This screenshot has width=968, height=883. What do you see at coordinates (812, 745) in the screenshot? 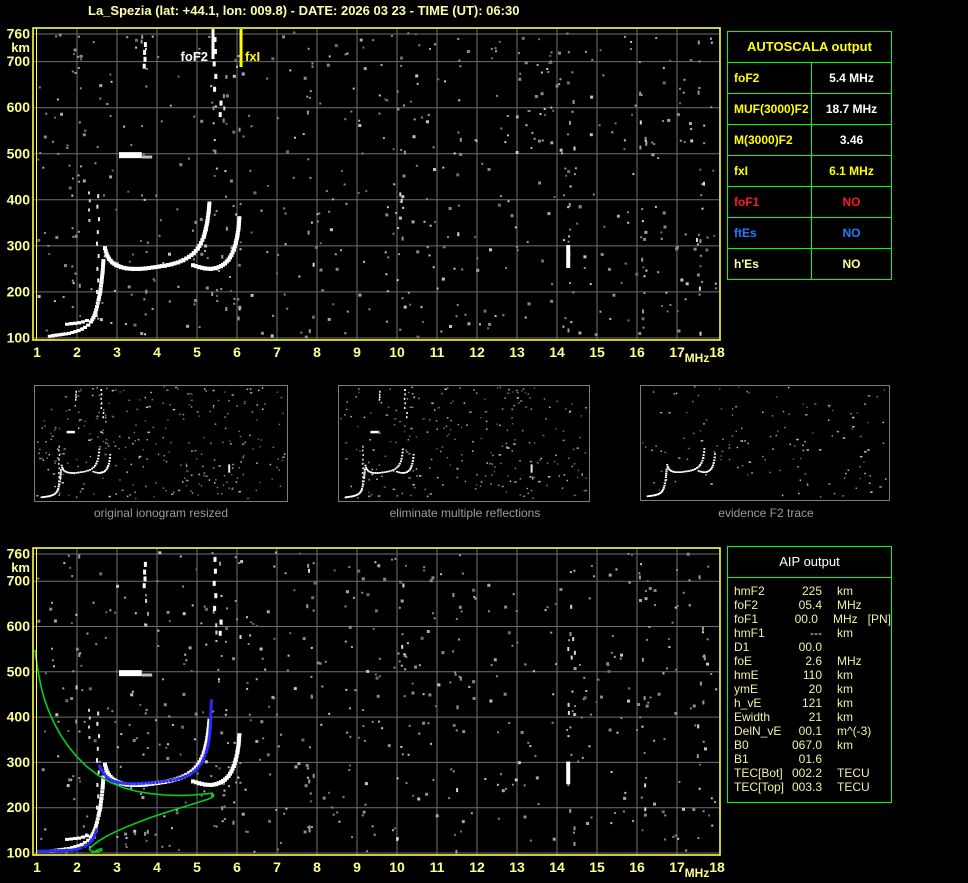
I see `aip-row-b0: B0 067.0 km` at bounding box center [812, 745].